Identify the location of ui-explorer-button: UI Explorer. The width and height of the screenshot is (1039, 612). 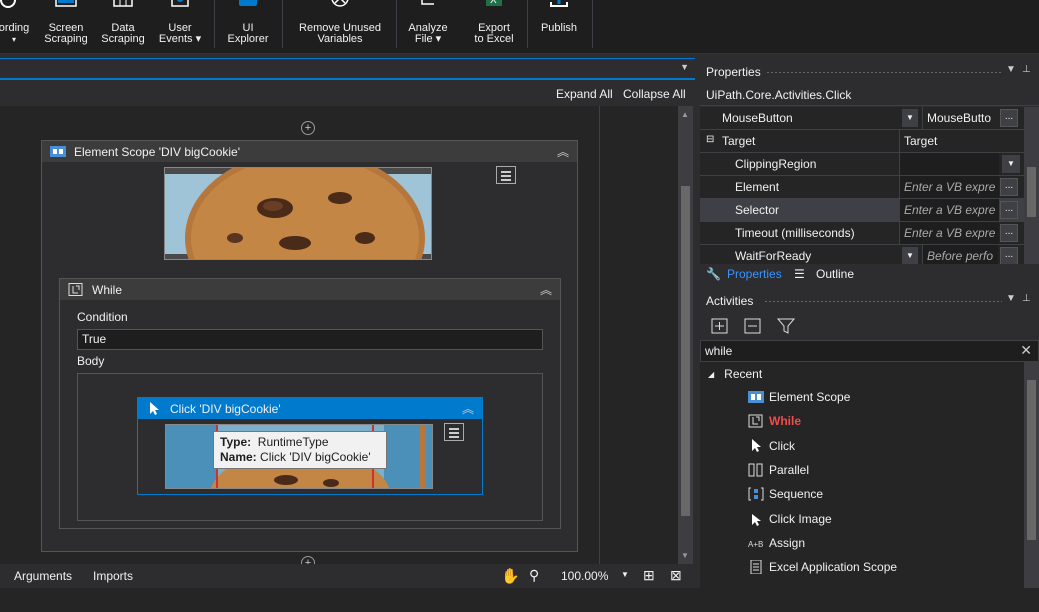
(248, 27).